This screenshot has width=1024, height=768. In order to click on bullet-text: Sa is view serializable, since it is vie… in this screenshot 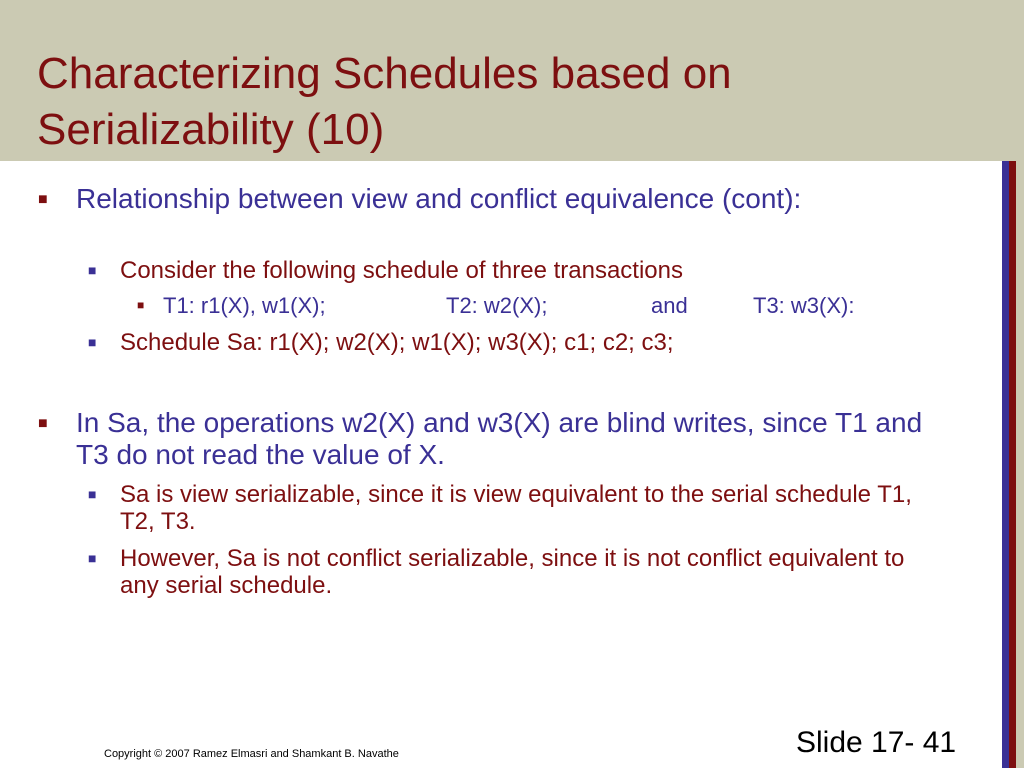, I will do `click(516, 508)`.